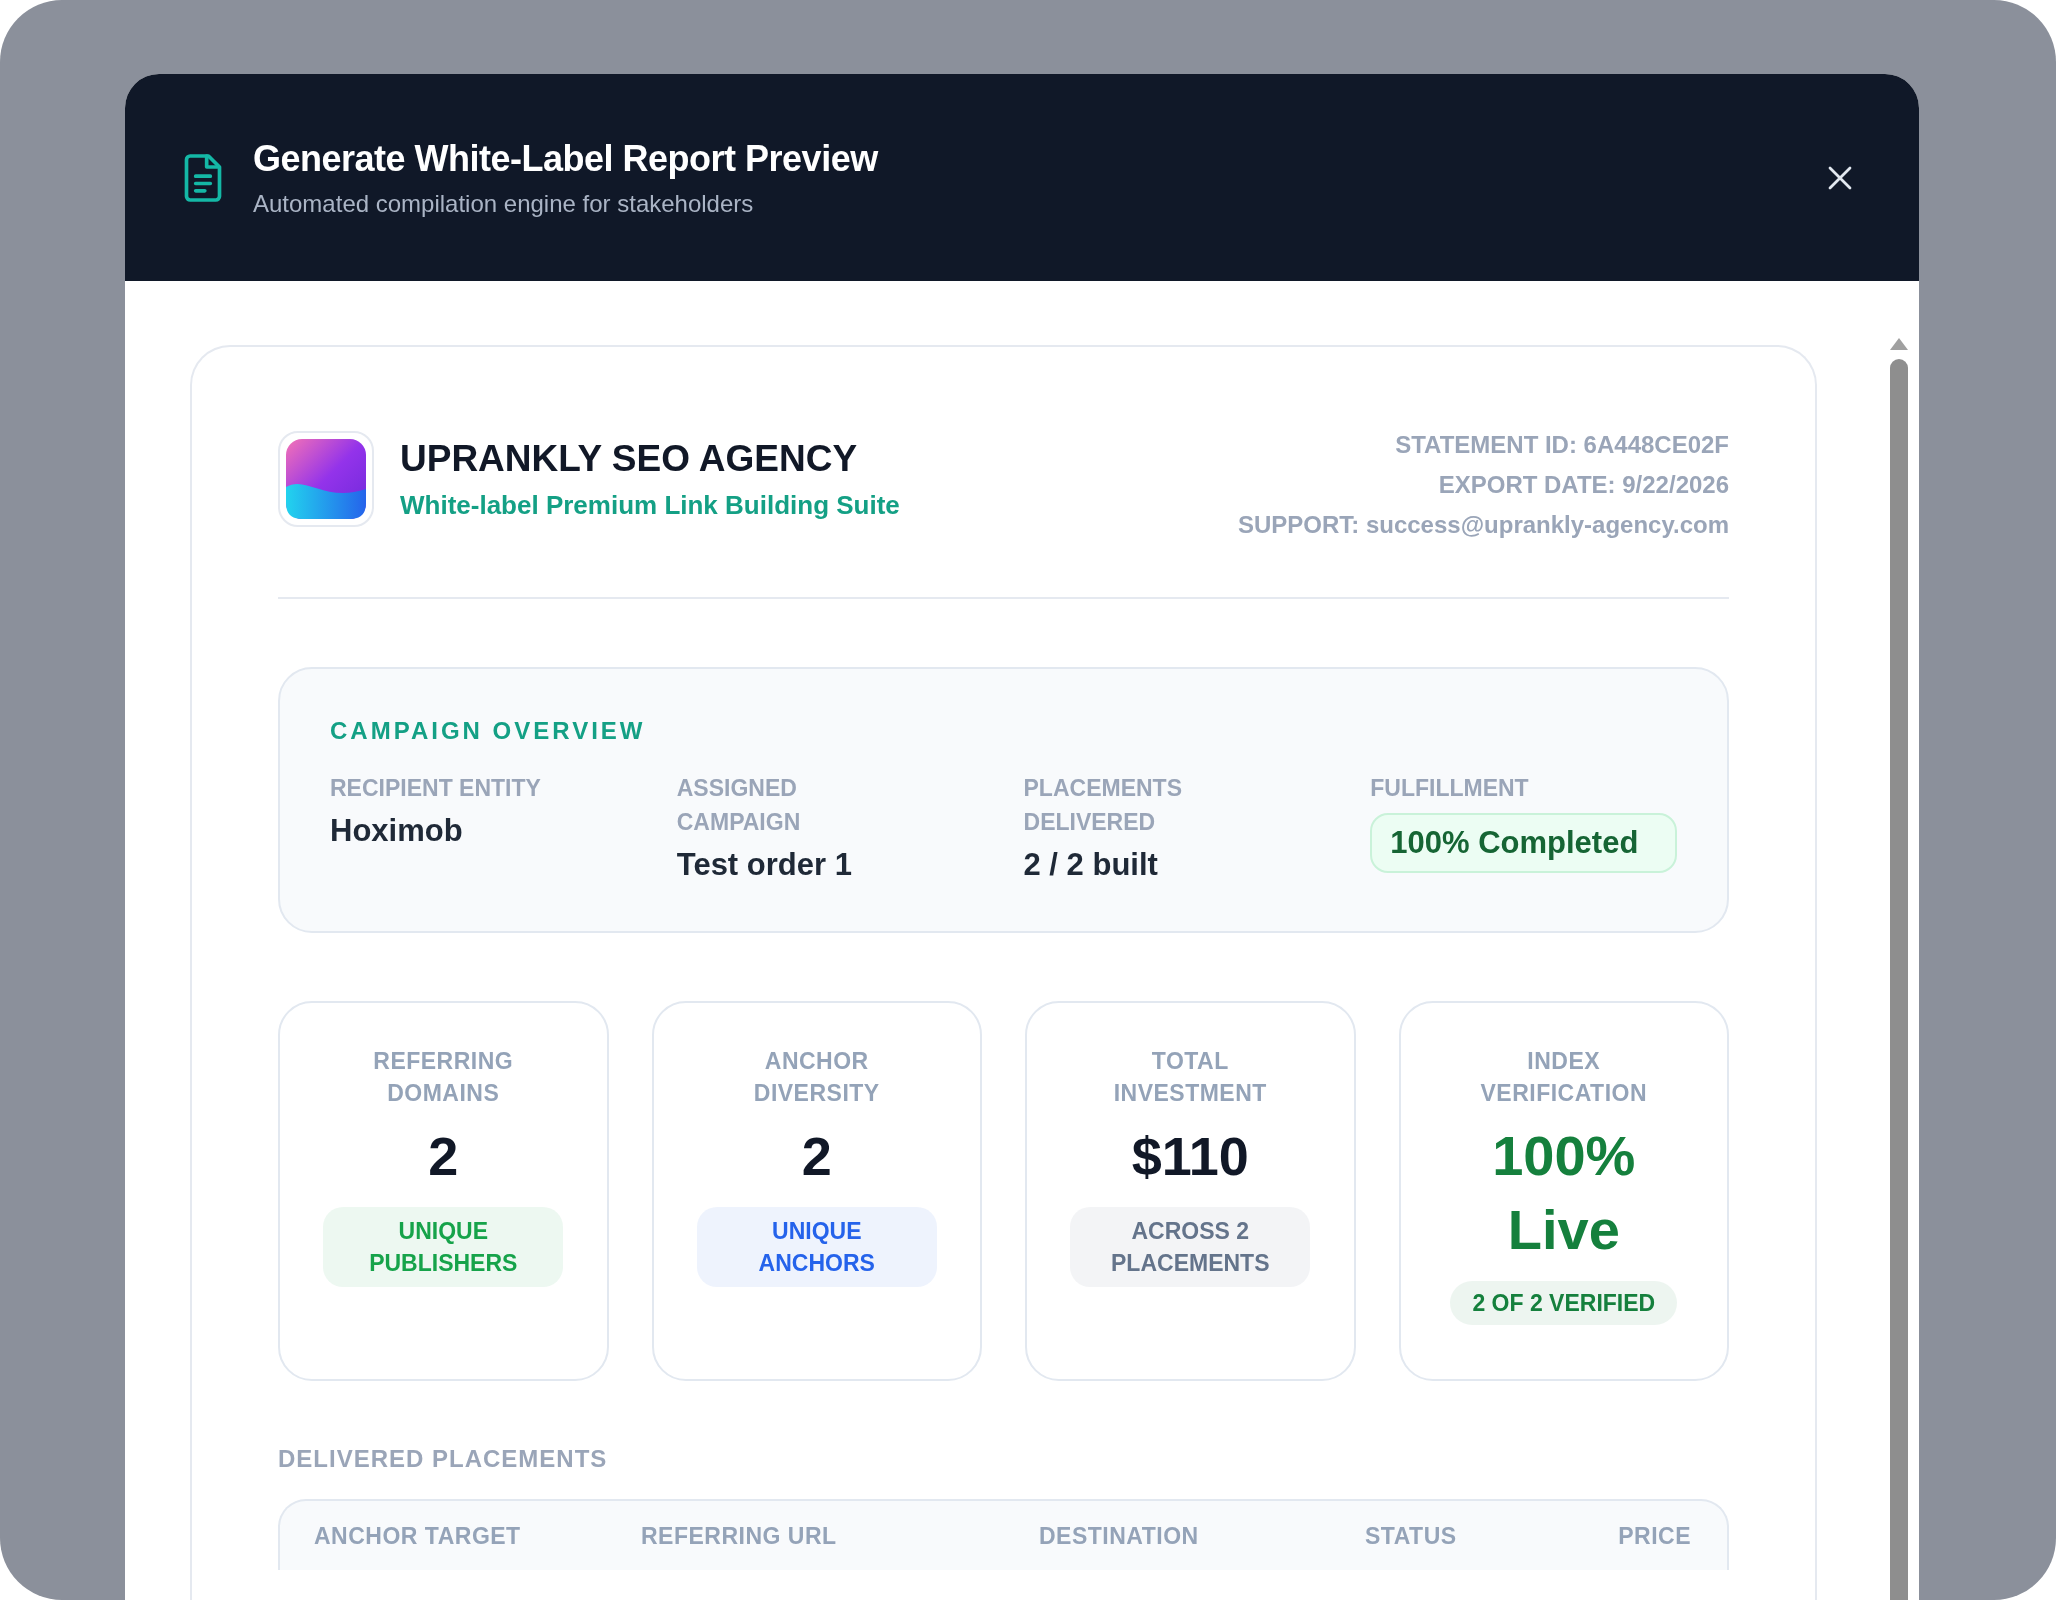  Describe the element at coordinates (1411, 1536) in the screenshot. I see `column-header: STATUS` at that location.